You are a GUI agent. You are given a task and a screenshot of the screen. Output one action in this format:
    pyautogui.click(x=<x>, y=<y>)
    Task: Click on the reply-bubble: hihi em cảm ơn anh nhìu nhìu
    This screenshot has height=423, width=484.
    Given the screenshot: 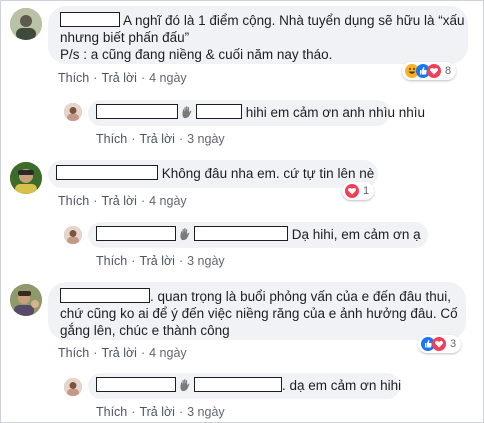 What is the action you would take?
    pyautogui.click(x=256, y=113)
    